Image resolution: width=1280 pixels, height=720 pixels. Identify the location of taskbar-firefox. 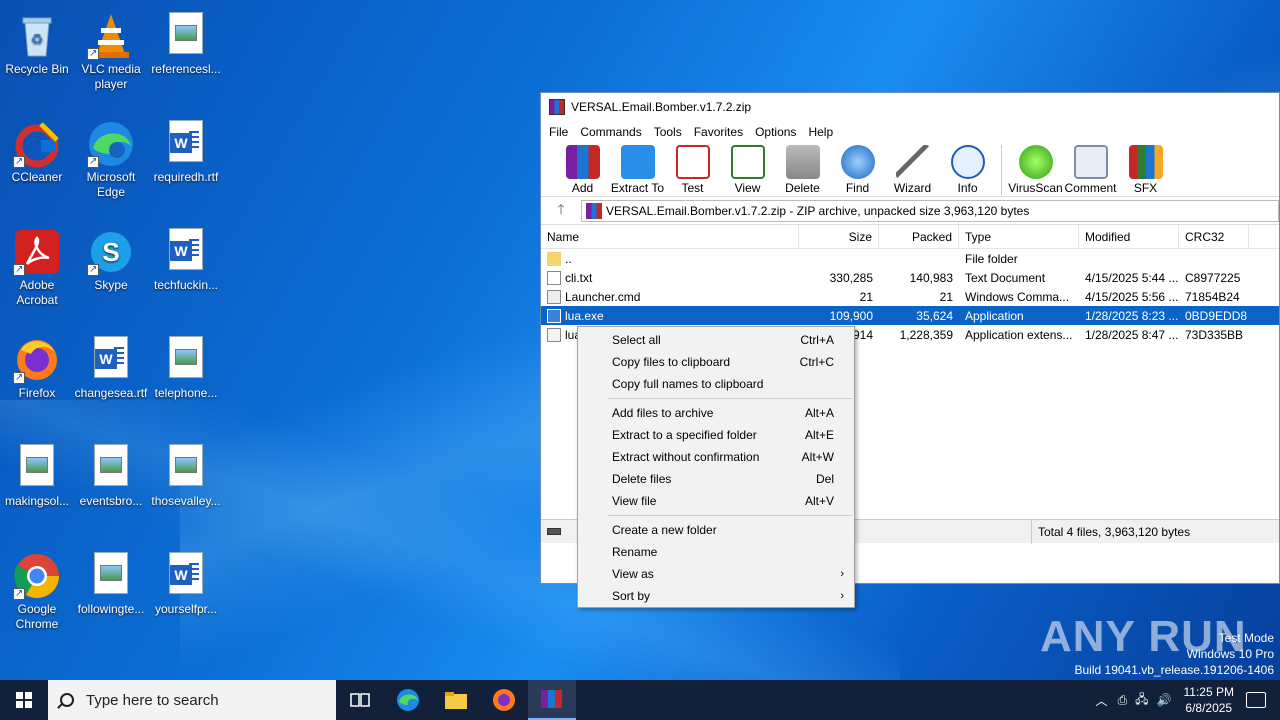
(504, 700).